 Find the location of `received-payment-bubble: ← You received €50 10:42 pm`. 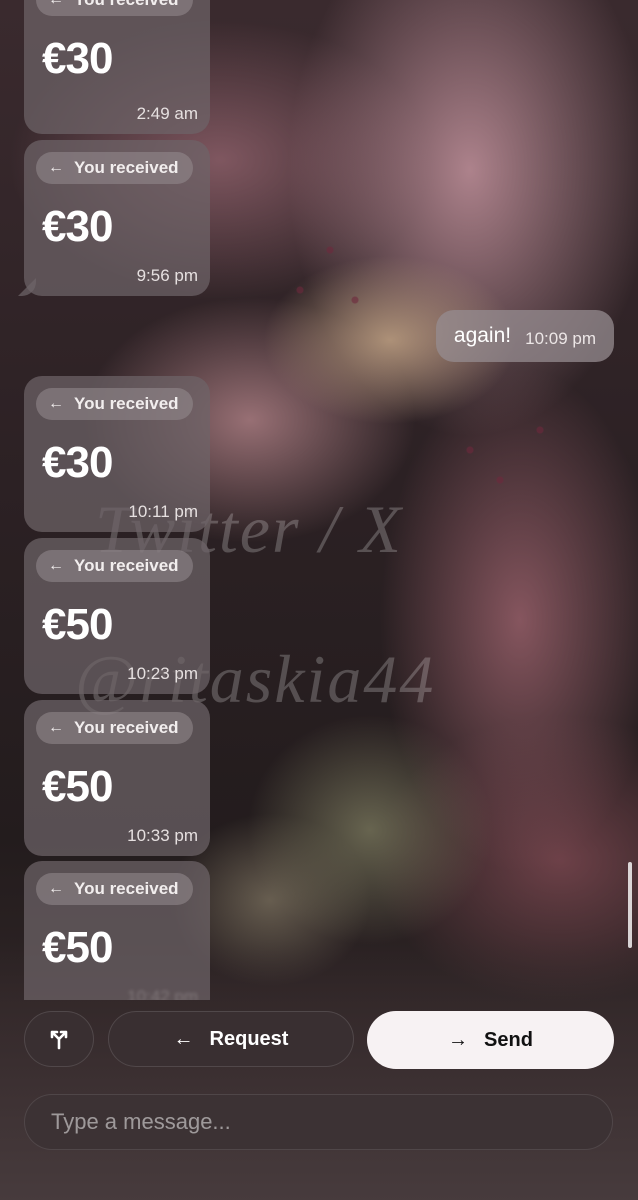

received-payment-bubble: ← You received €50 10:42 pm is located at coordinates (117, 930).